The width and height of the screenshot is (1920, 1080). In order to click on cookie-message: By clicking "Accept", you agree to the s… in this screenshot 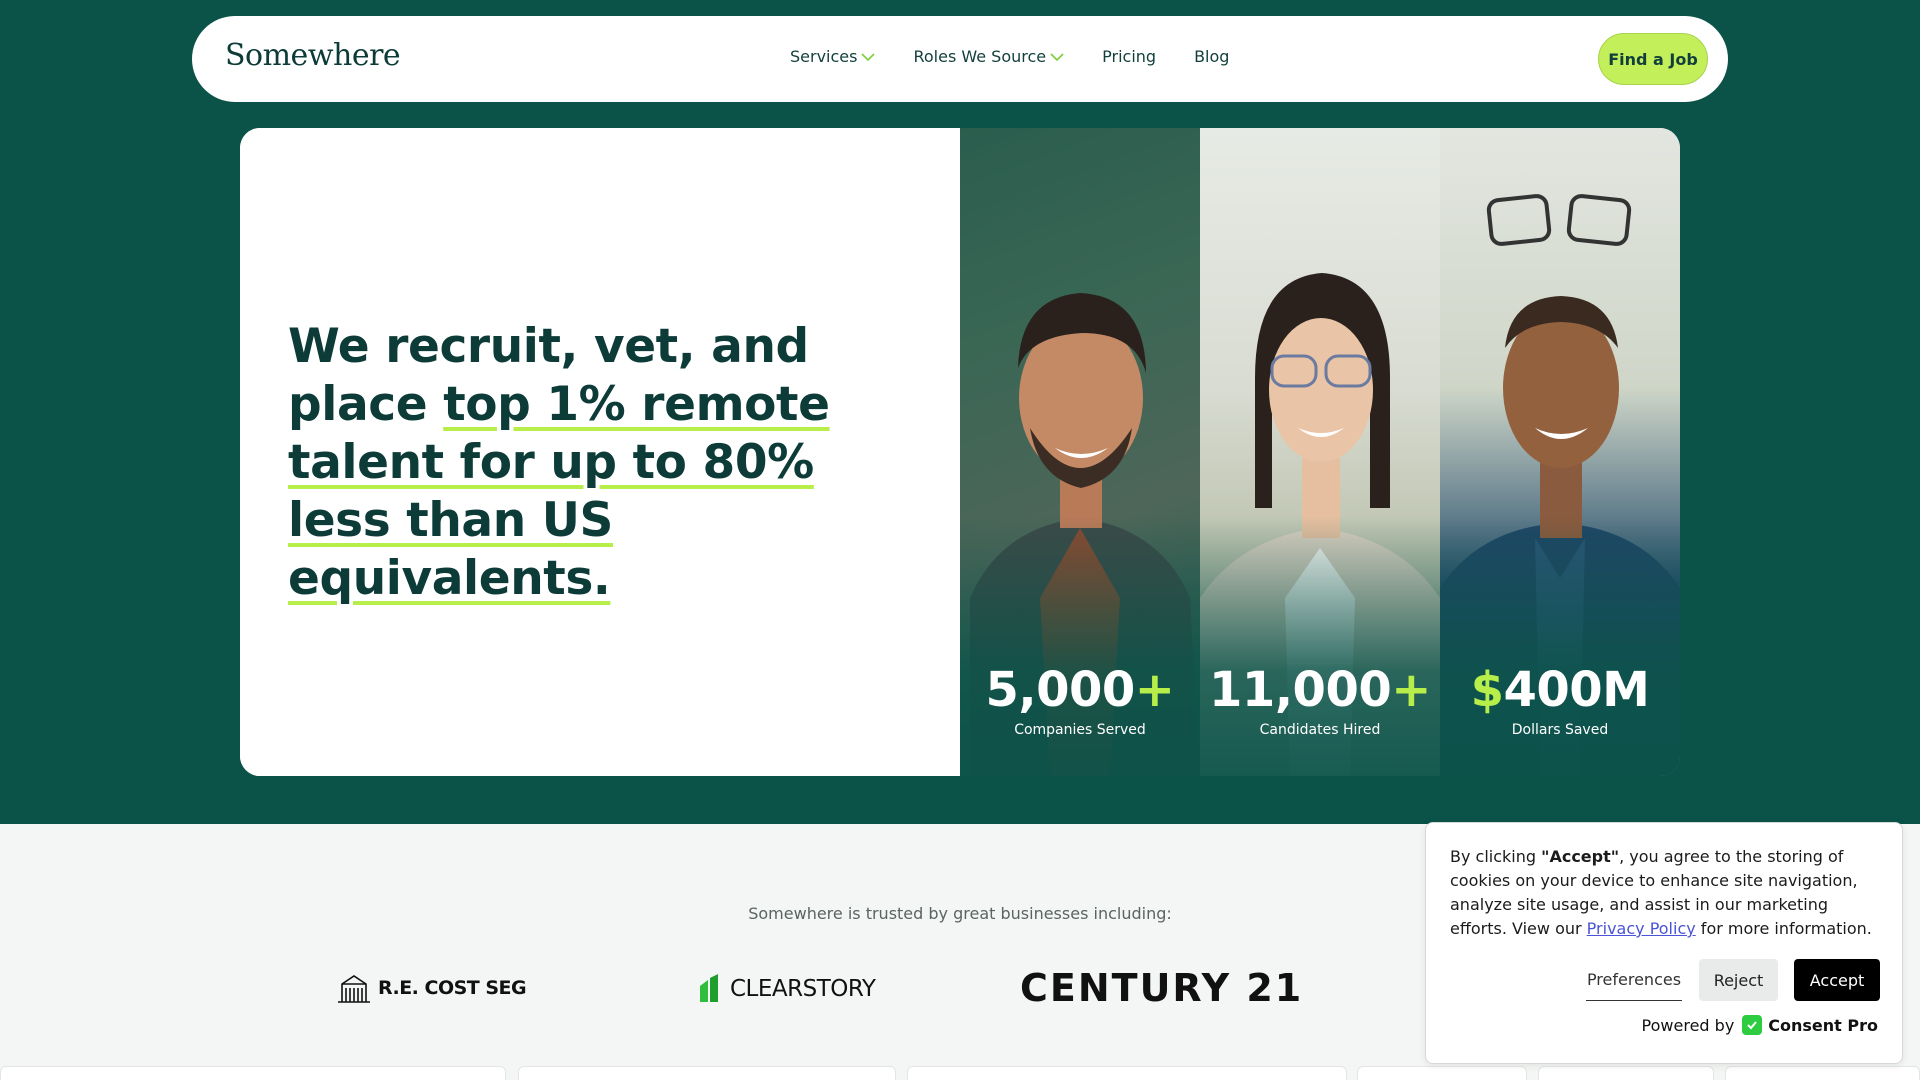, I will do `click(1661, 892)`.